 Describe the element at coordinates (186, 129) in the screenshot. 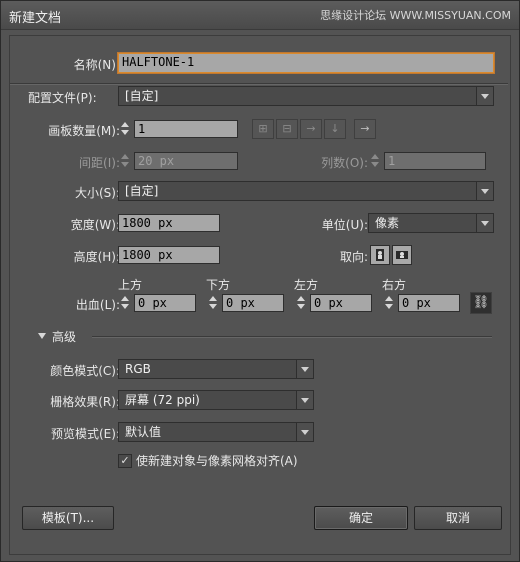

I see `artboards-input: 1` at that location.